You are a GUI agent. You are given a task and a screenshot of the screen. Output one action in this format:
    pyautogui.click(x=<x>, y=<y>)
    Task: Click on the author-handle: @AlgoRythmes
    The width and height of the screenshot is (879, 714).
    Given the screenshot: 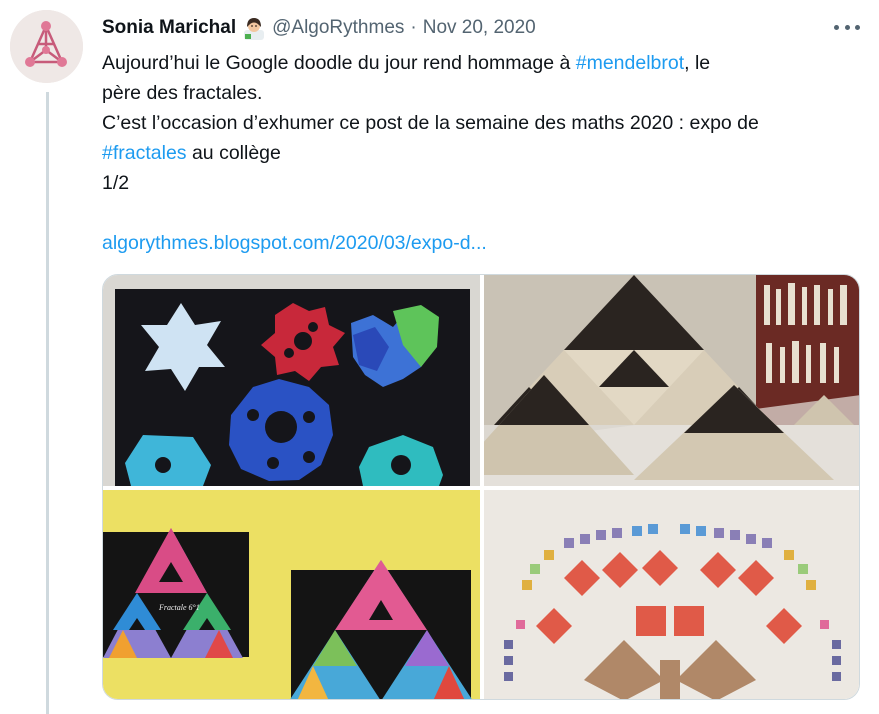 What is the action you would take?
    pyautogui.click(x=338, y=28)
    